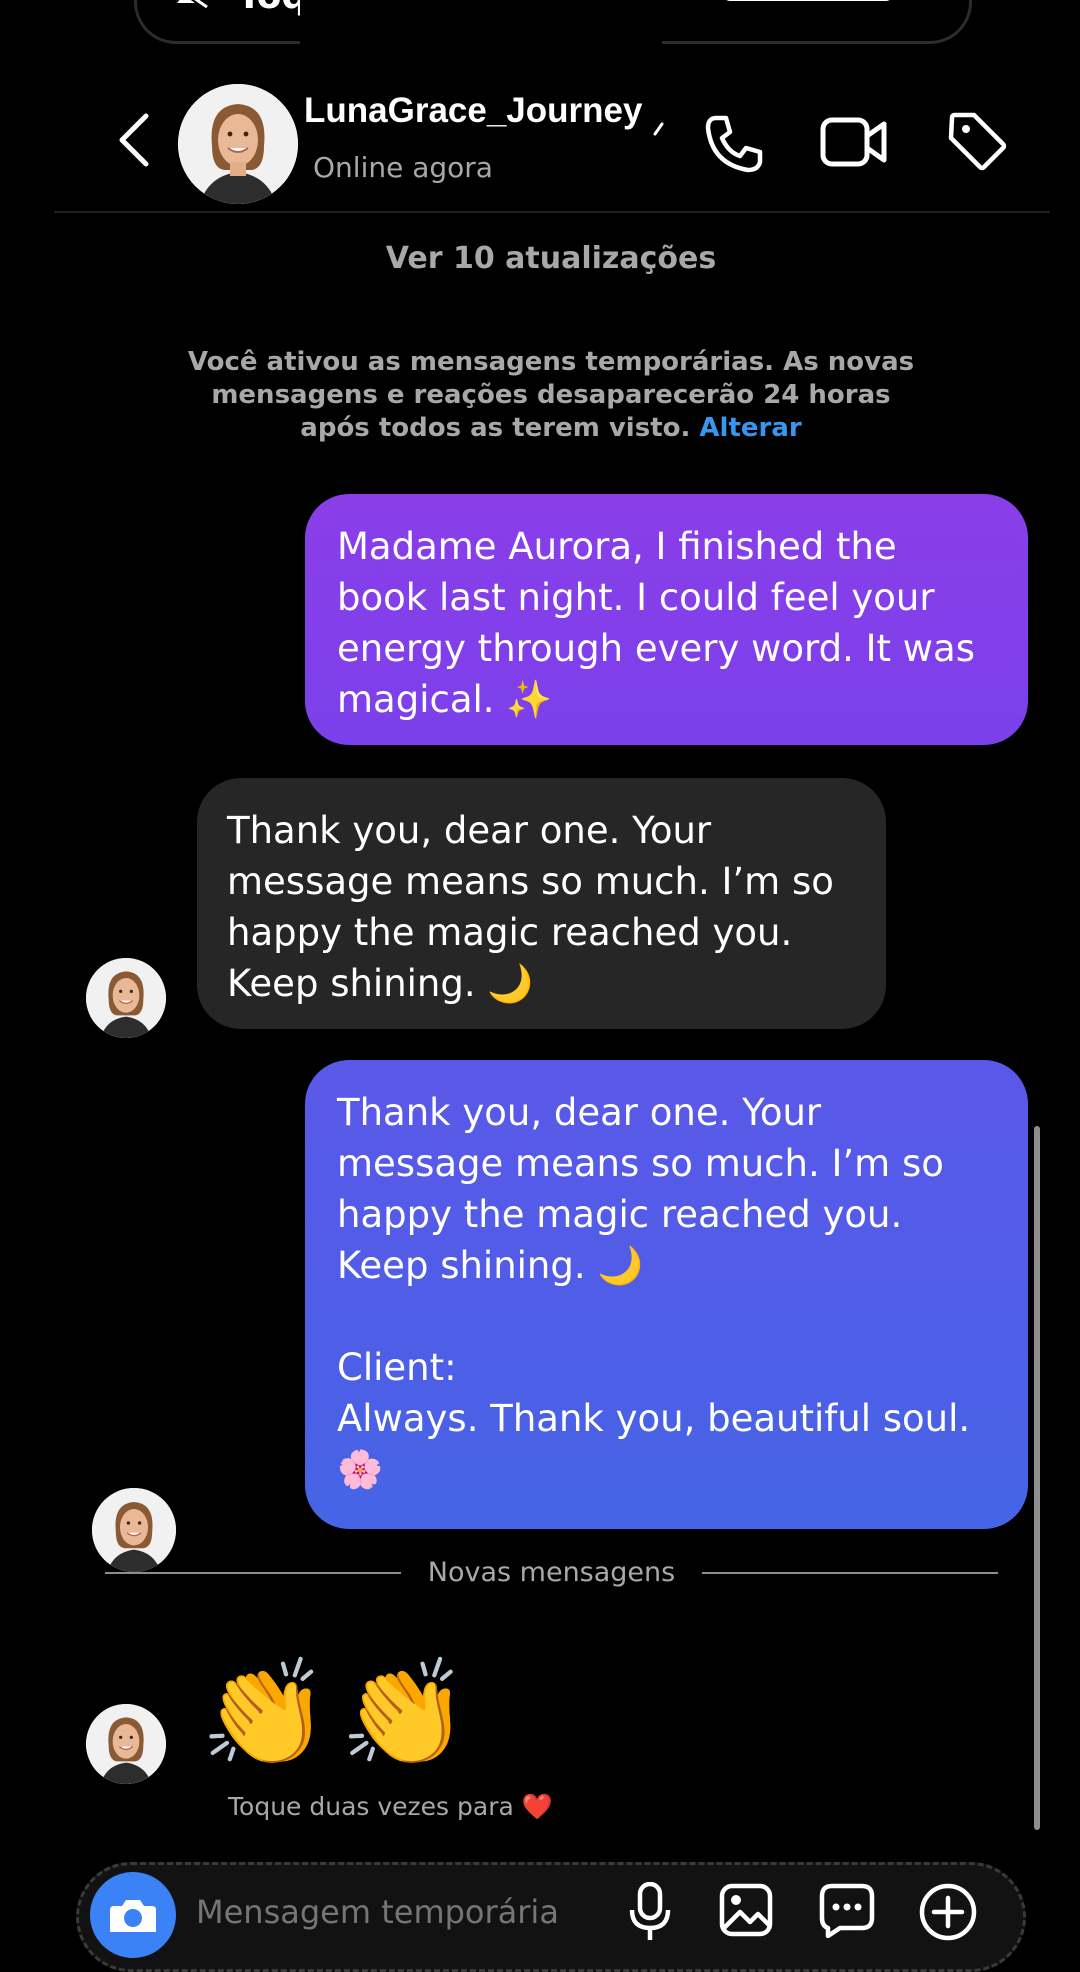 The image size is (1080, 1972). I want to click on camera-icon, so click(133, 1916).